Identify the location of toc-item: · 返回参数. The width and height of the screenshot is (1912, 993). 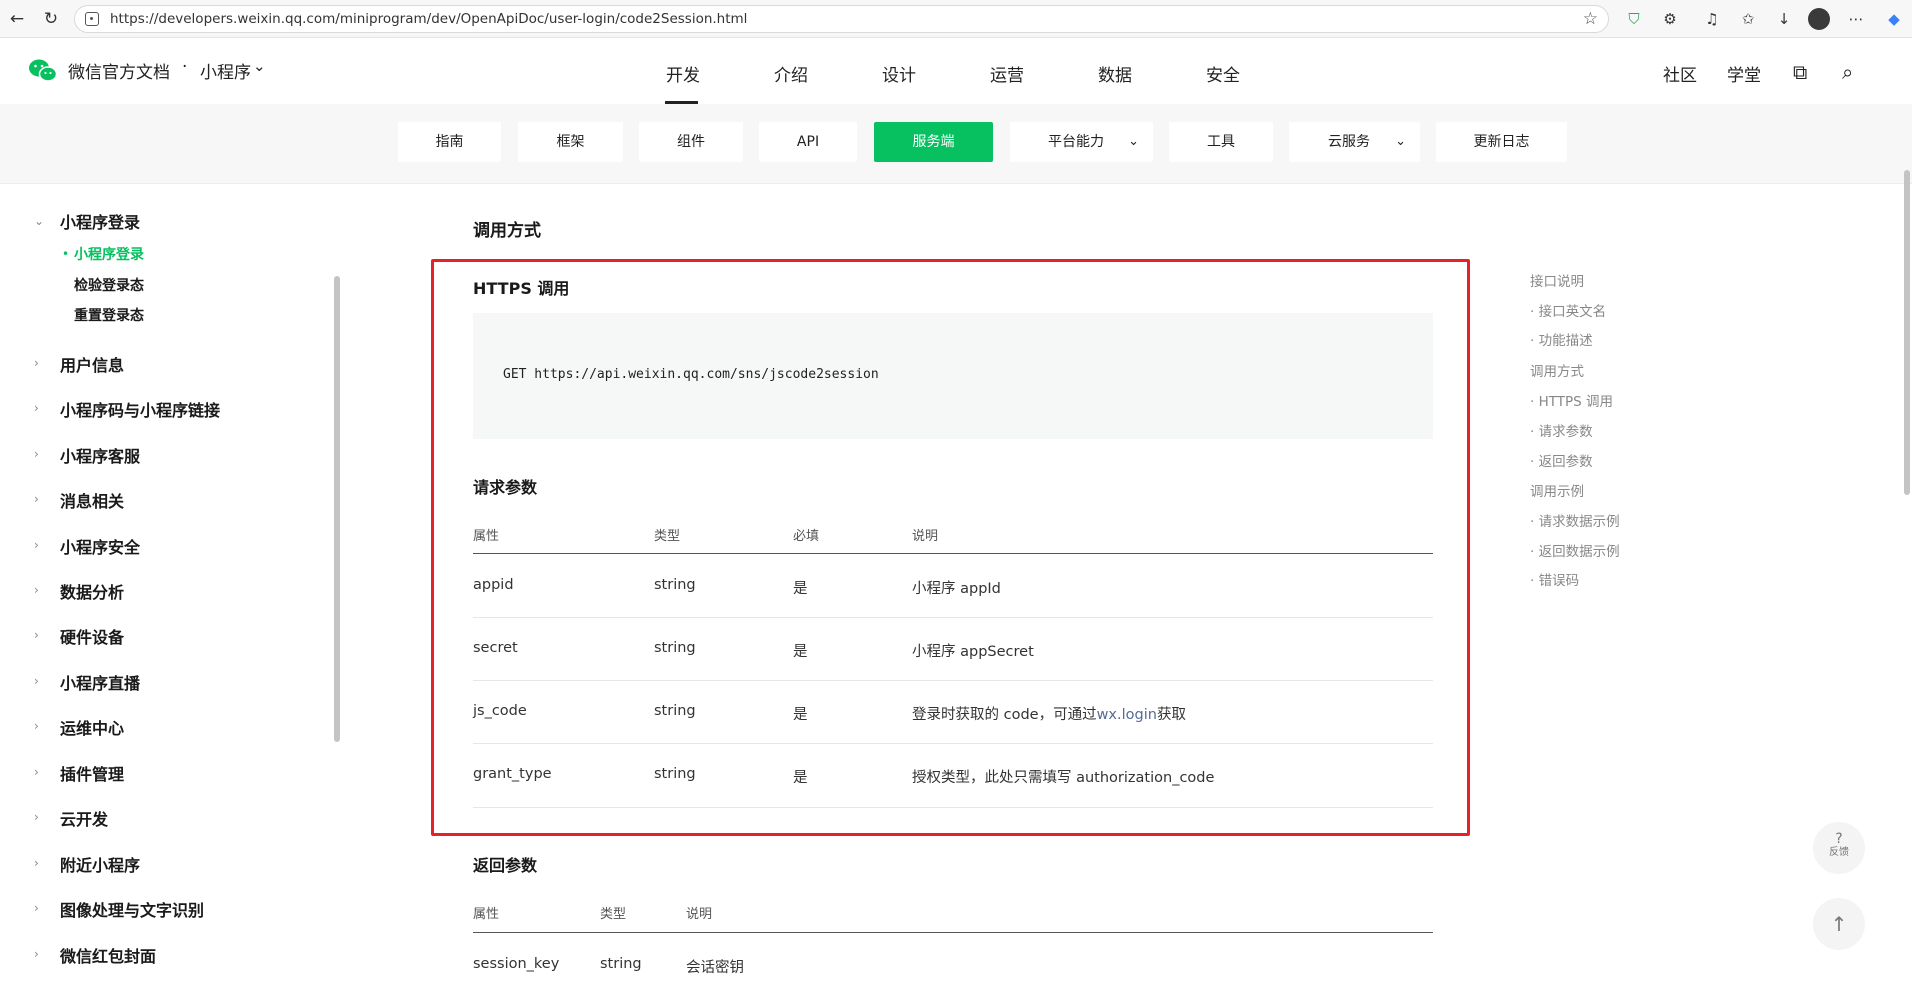
(1561, 460).